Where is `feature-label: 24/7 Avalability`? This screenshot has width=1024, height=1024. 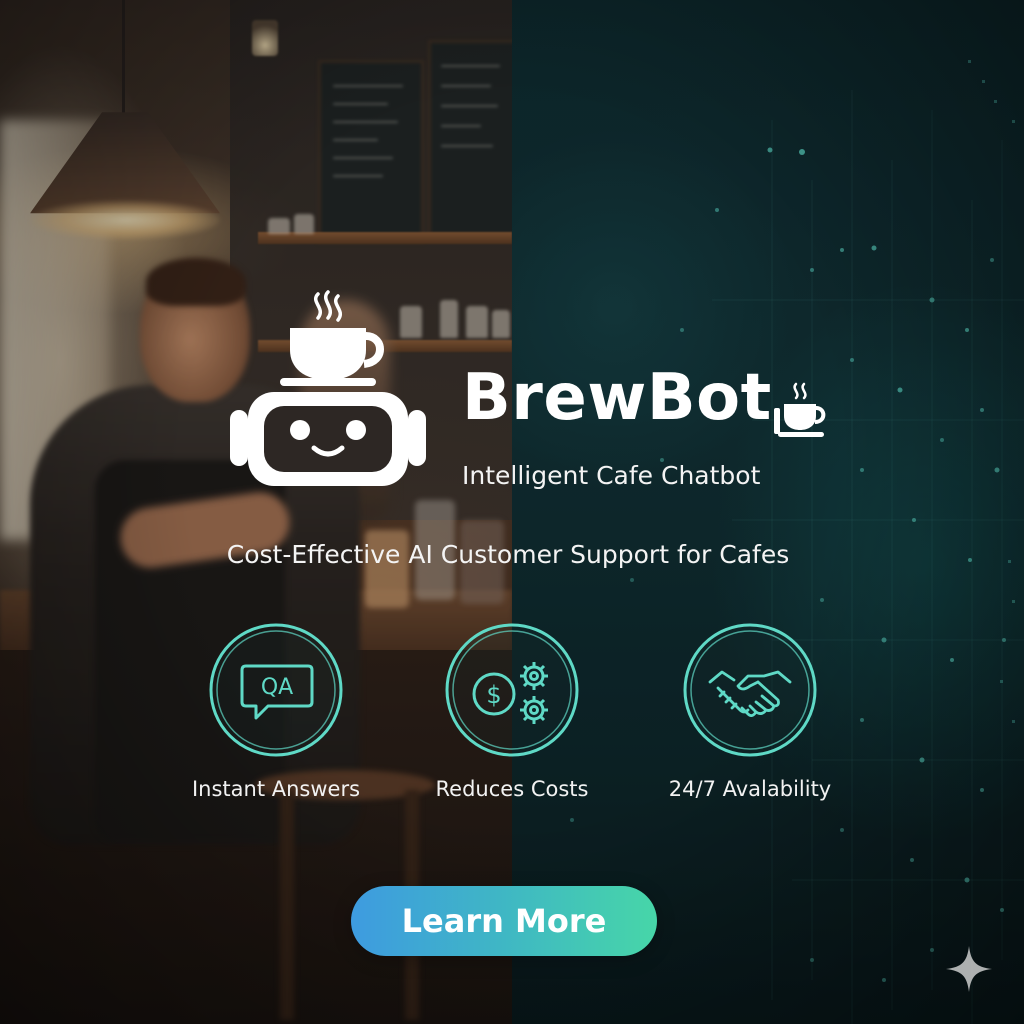
feature-label: 24/7 Avalability is located at coordinates (750, 789).